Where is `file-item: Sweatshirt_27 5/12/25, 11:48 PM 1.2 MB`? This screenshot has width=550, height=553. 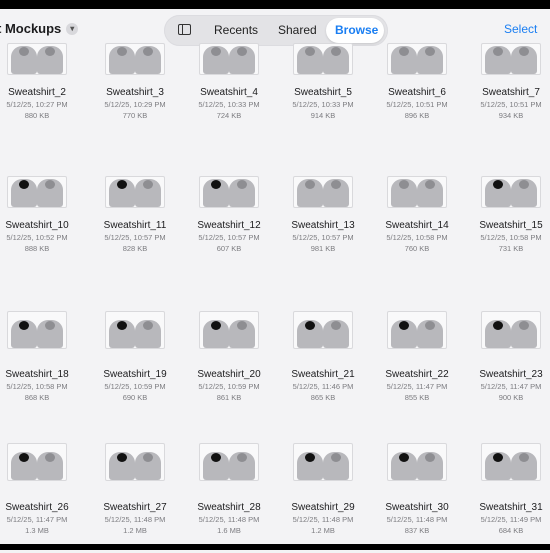
file-item: Sweatshirt_27 5/12/25, 11:48 PM 1.2 MB is located at coordinates (135, 498).